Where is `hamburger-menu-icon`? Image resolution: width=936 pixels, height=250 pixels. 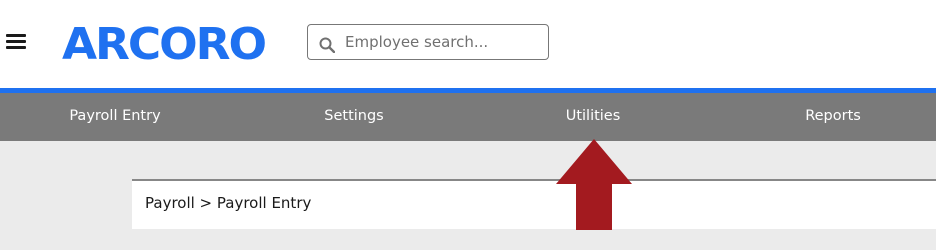 hamburger-menu-icon is located at coordinates (16, 42).